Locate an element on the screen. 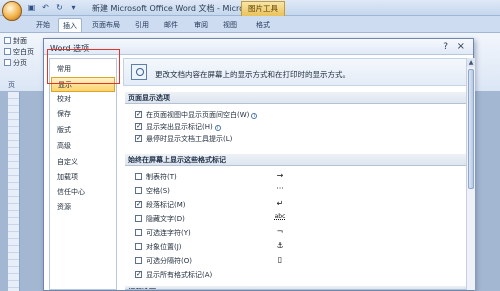 This screenshot has height=291, width=500. vertical-ruler is located at coordinates (14, 191).